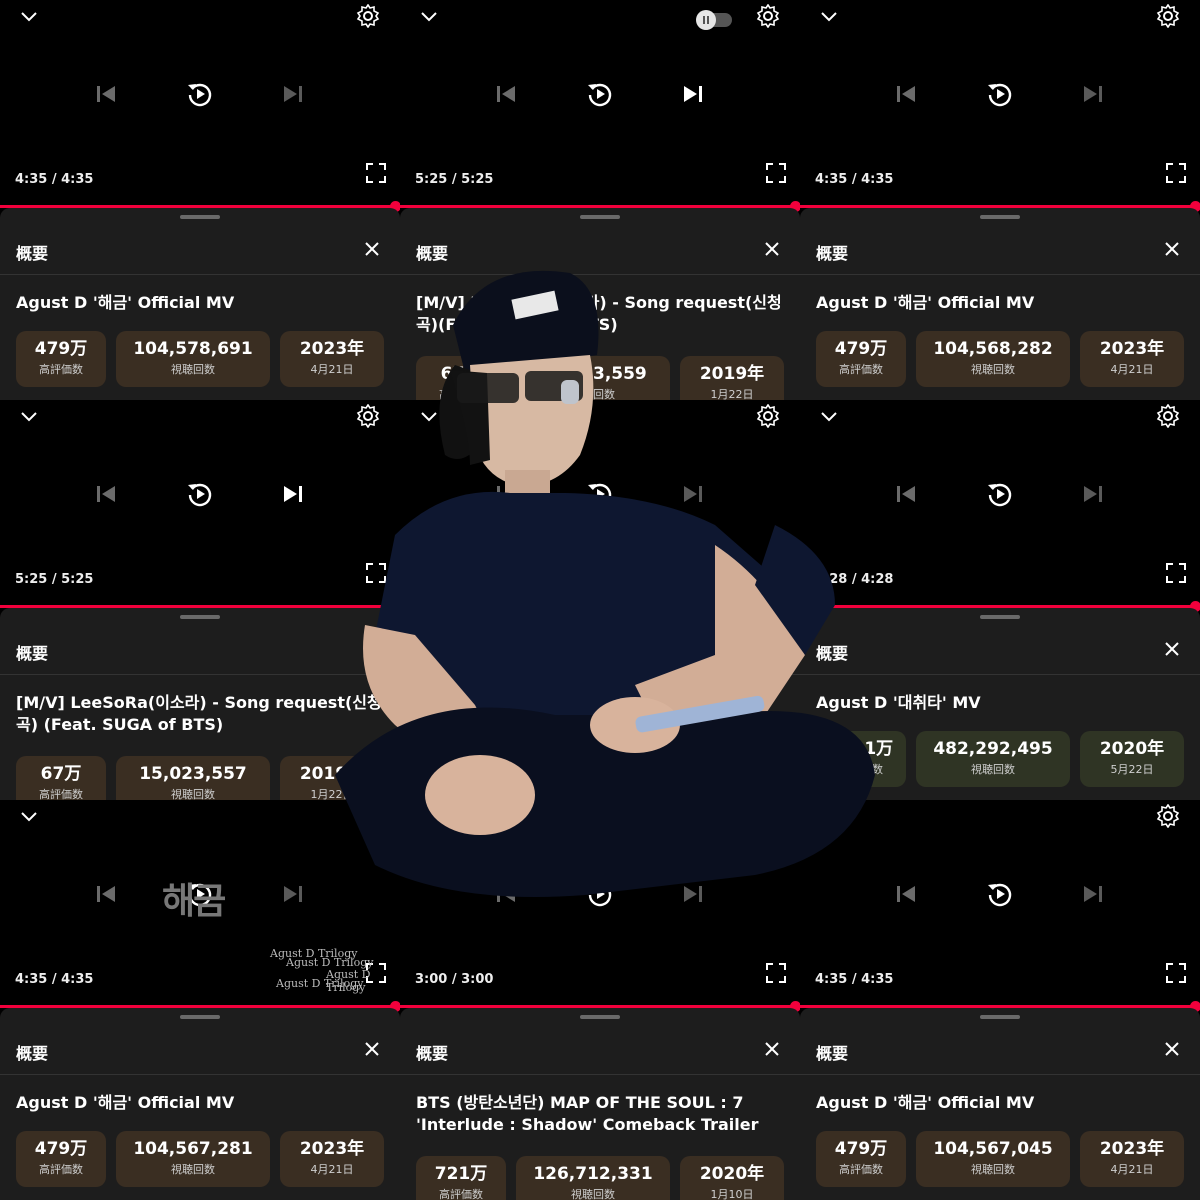  What do you see at coordinates (61, 774) in the screenshot?
I see `likes-count: 67万` at bounding box center [61, 774].